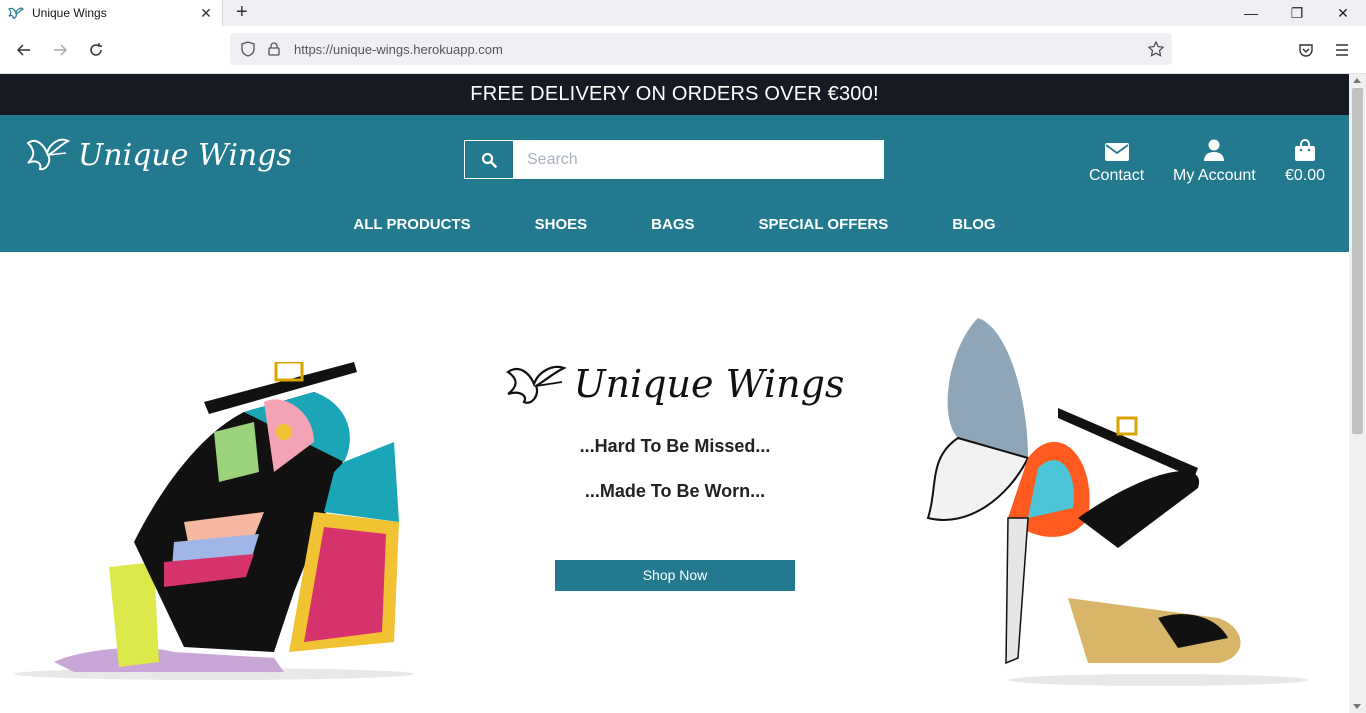 This screenshot has height=713, width=1366. What do you see at coordinates (111, 13) in the screenshot?
I see `browser-tab: Unique Wings ✕` at bounding box center [111, 13].